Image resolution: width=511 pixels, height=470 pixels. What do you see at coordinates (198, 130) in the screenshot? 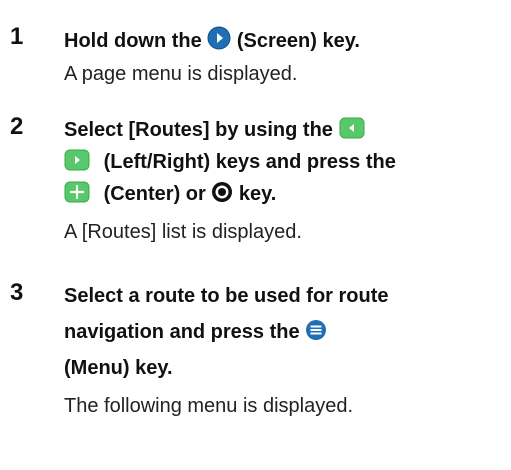
I see `instruction-text: Select [Routes] by using the` at bounding box center [198, 130].